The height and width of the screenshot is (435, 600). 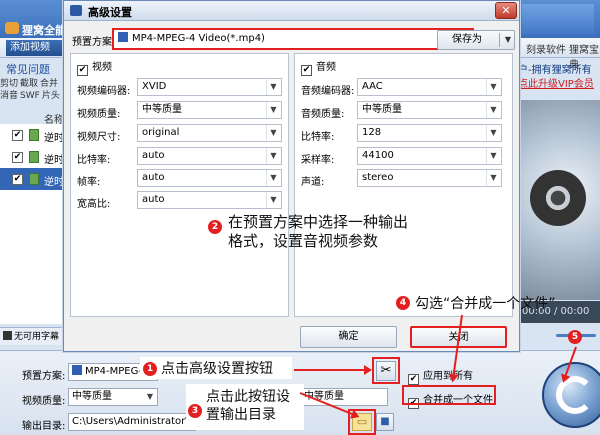 What do you see at coordinates (37, 337) in the screenshot?
I see `subtitle-text: 无可用字幕` at bounding box center [37, 337].